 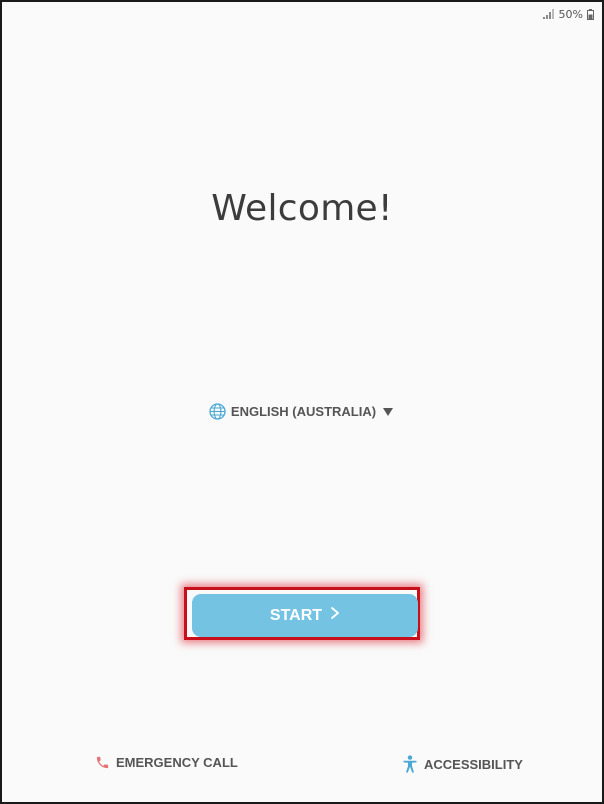 What do you see at coordinates (335, 615) in the screenshot?
I see `chevron-right-icon` at bounding box center [335, 615].